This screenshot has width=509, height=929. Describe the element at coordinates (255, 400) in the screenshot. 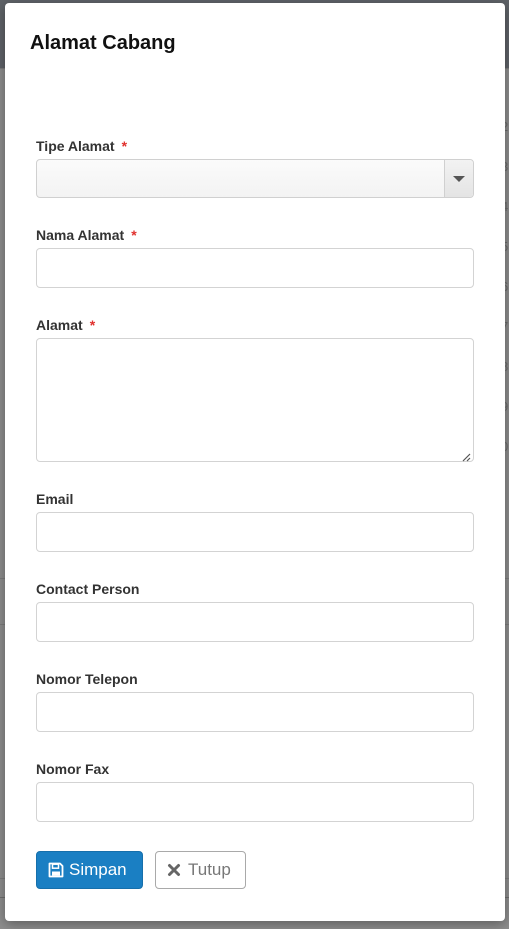

I see `alamat-textarea` at that location.